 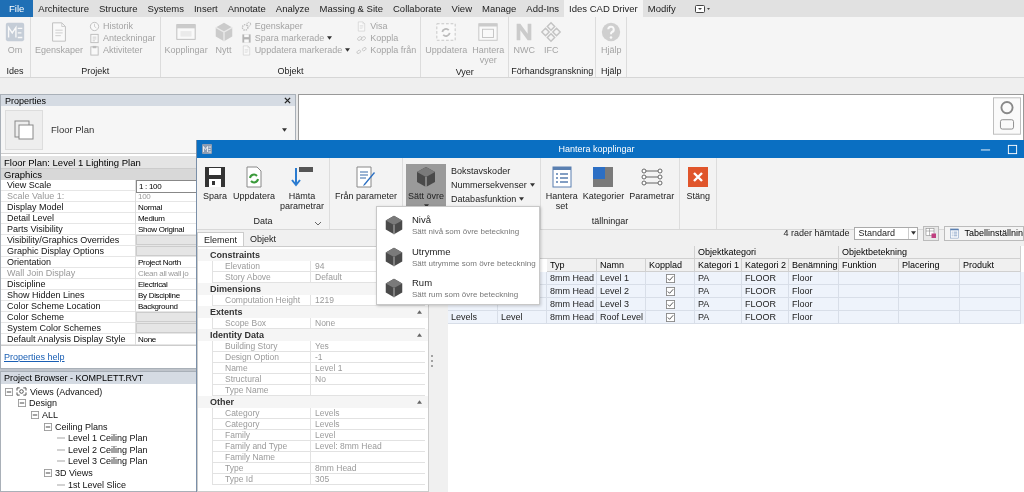 I want to click on ribbon-tab: Architecture, so click(x=63, y=8).